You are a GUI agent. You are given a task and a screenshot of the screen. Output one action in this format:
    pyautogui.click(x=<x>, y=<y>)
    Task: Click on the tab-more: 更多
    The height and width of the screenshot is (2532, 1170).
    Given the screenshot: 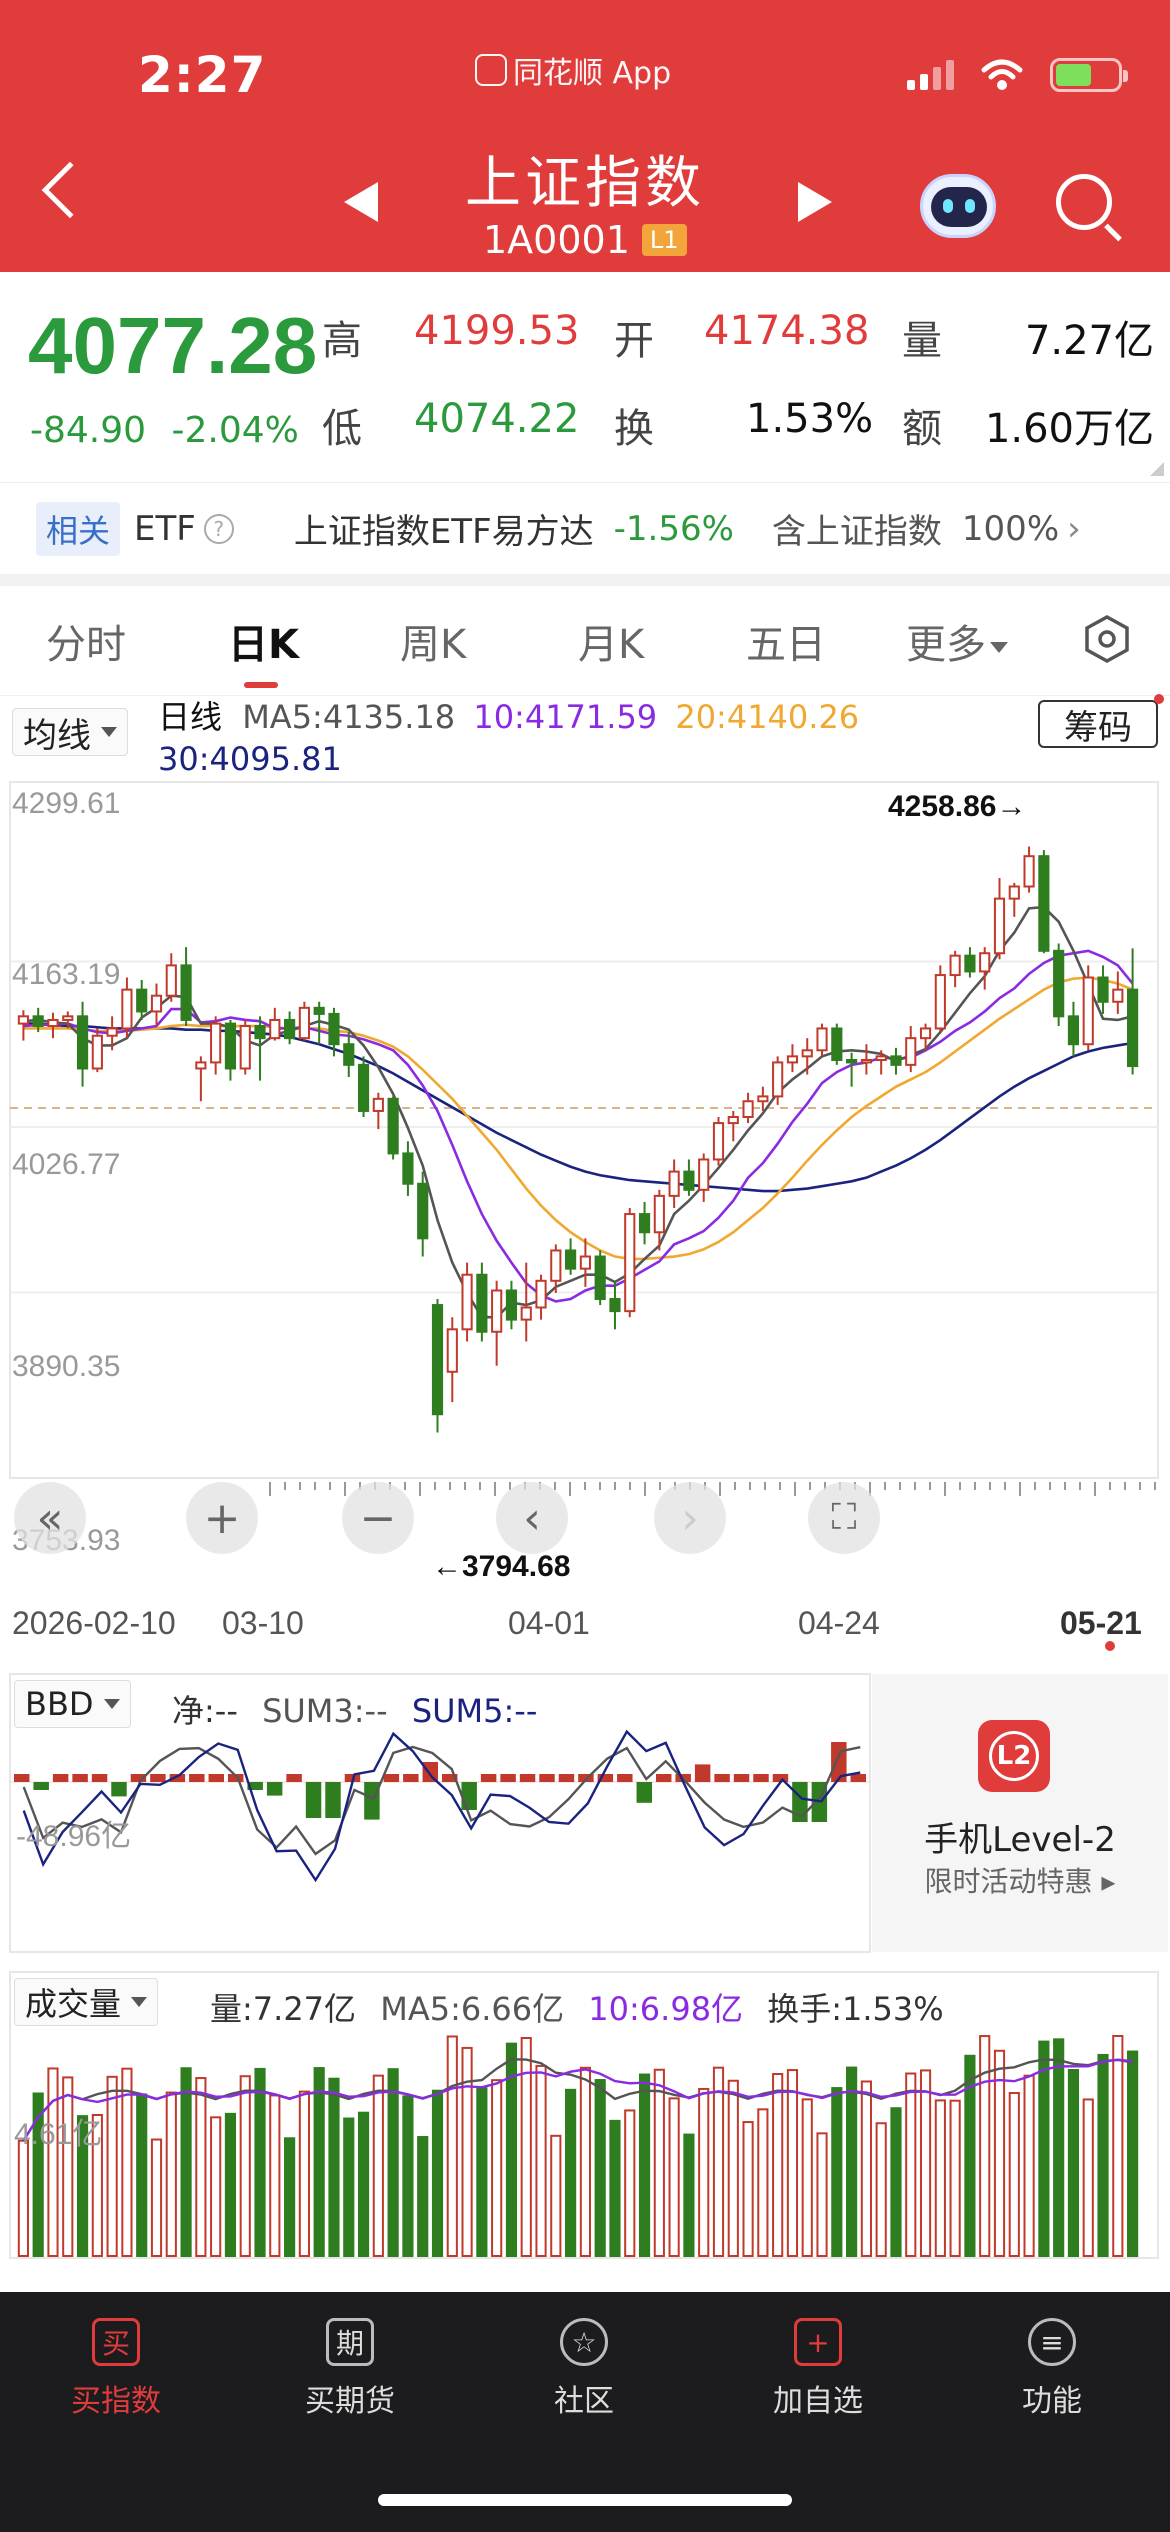 What is the action you would take?
    pyautogui.click(x=957, y=641)
    